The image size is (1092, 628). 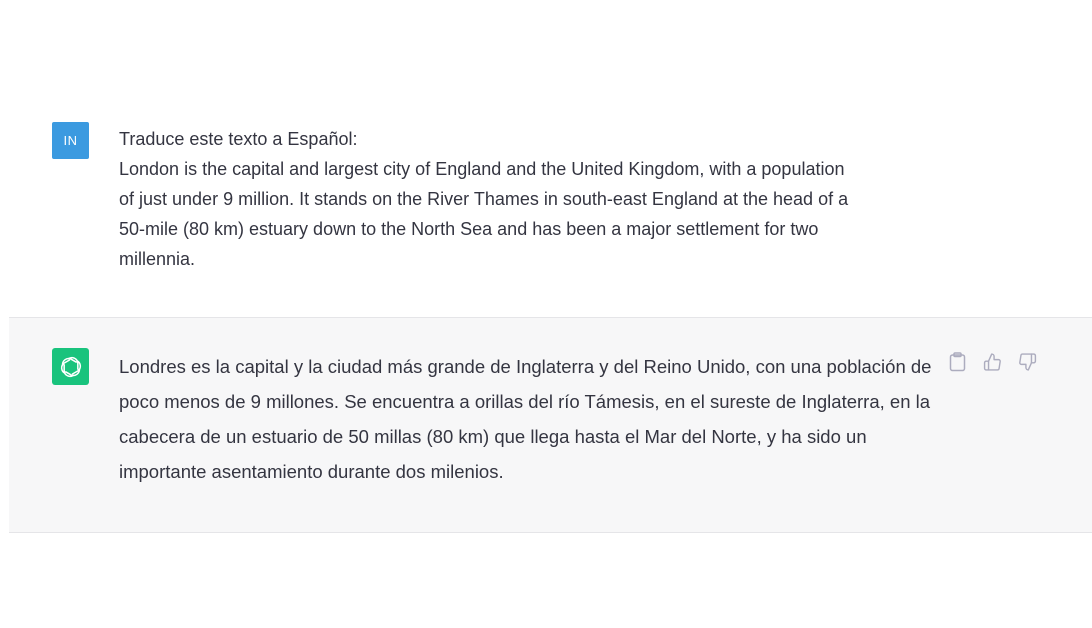 I want to click on clipboard-icon, so click(x=957, y=361).